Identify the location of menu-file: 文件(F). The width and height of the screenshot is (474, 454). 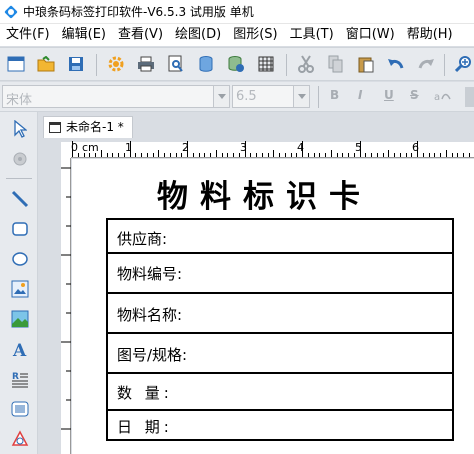
(28, 35).